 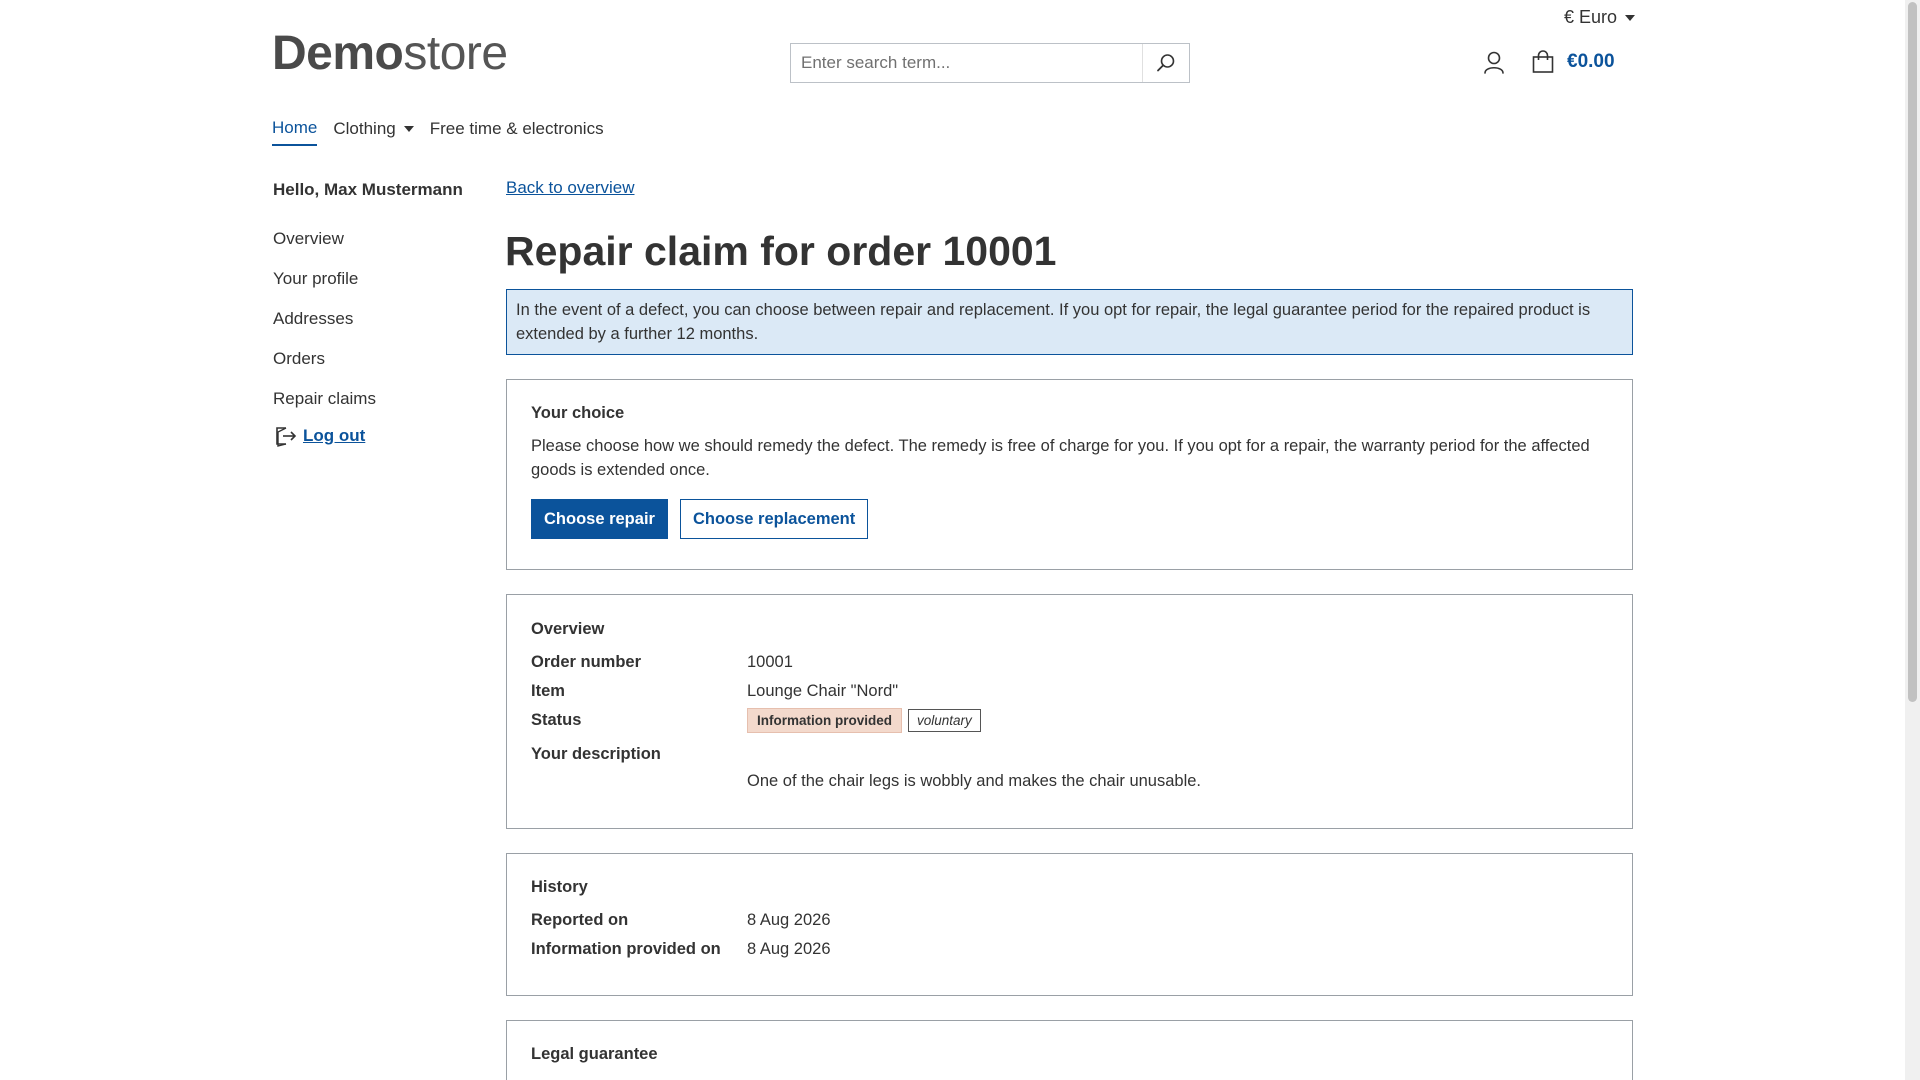 I want to click on information-provided-on-label: Information provided on, so click(x=626, y=949).